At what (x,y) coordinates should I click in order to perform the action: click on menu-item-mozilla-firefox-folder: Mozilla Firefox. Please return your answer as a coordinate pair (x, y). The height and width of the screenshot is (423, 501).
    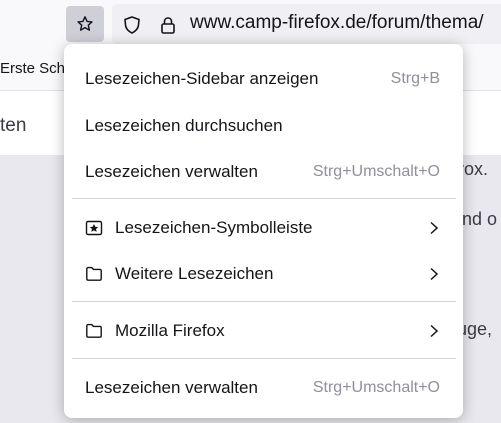
    Looking at the image, I should click on (264, 331).